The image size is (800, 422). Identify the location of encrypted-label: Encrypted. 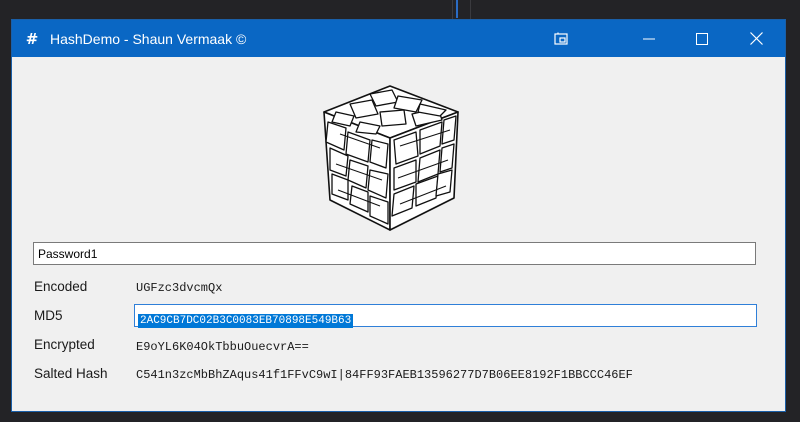
(64, 344).